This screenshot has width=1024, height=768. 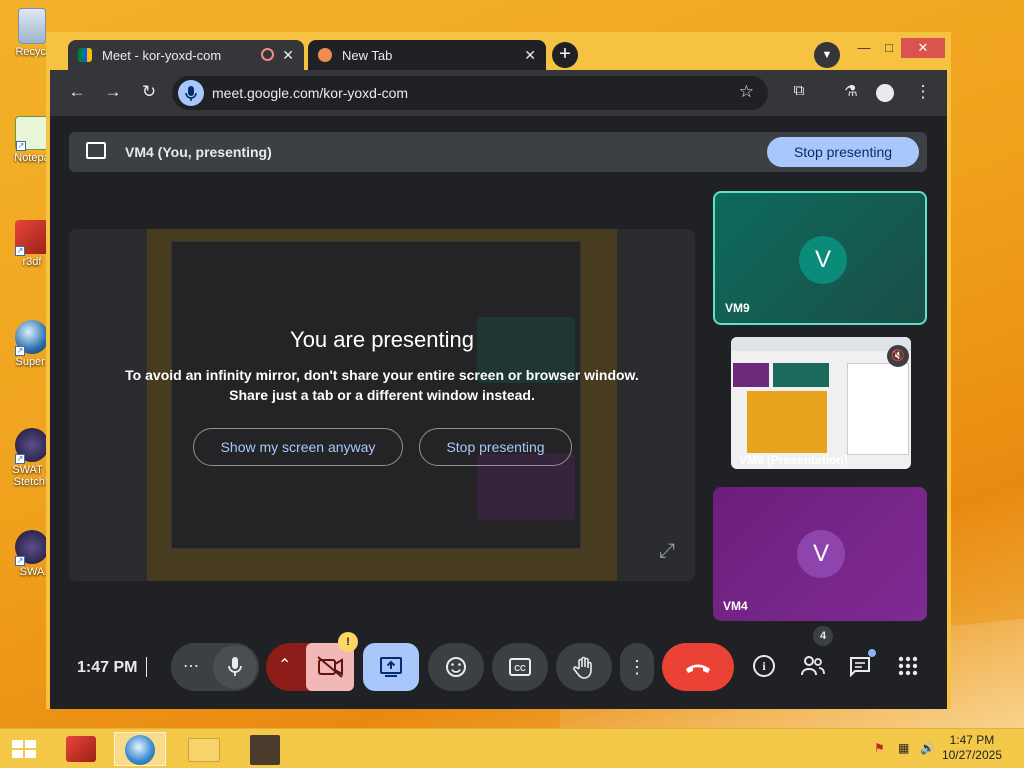 I want to click on mic-in-use-icon, so click(x=191, y=93).